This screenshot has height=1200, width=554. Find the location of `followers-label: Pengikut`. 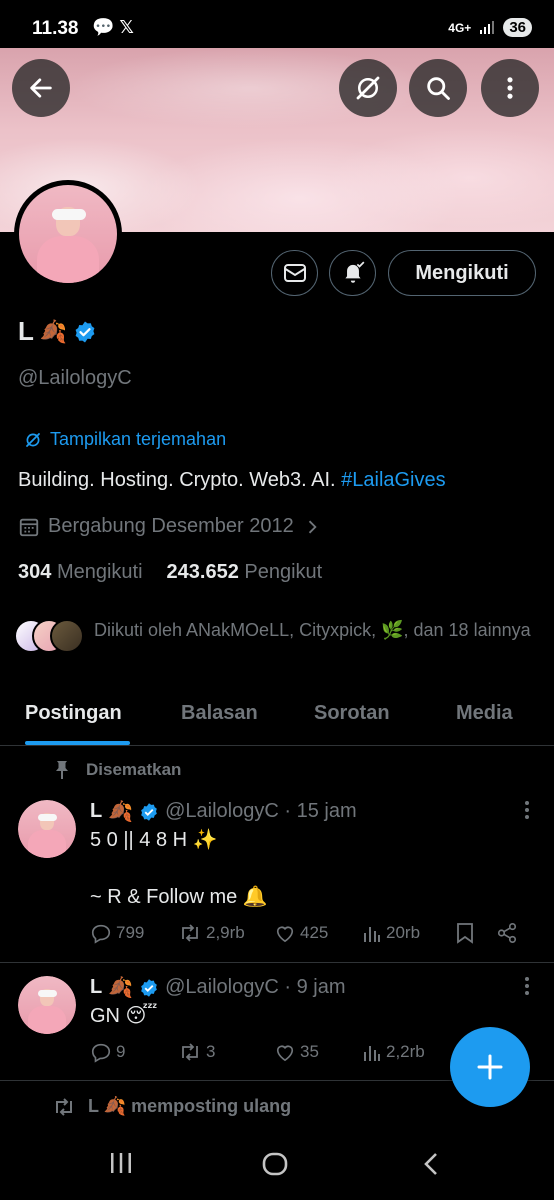

followers-label: Pengikut is located at coordinates (283, 572).